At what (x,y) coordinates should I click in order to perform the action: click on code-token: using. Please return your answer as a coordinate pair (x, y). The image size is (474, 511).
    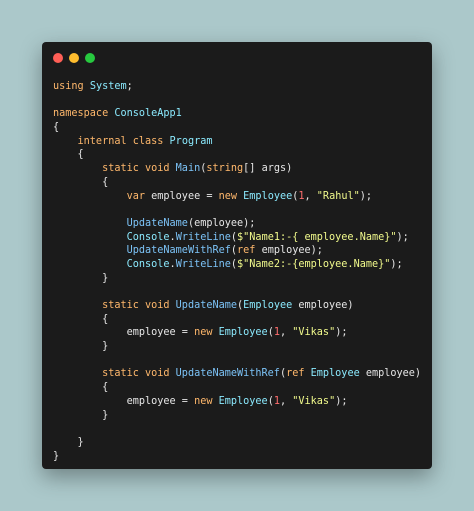
    Looking at the image, I should click on (71, 86).